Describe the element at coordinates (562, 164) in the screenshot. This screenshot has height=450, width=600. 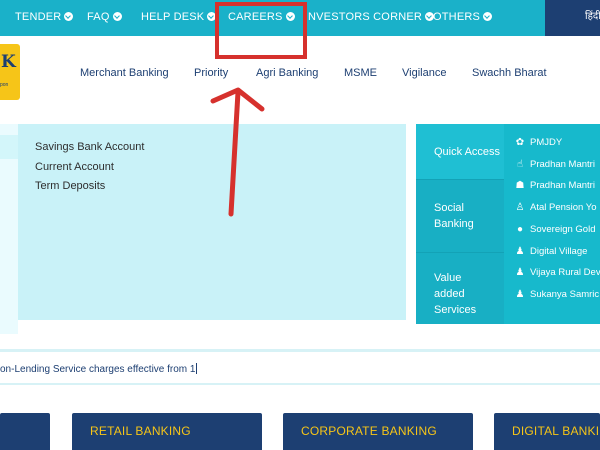
I see `scheme-pradhan-mantri-1-label: Pradhan Mantri` at that location.